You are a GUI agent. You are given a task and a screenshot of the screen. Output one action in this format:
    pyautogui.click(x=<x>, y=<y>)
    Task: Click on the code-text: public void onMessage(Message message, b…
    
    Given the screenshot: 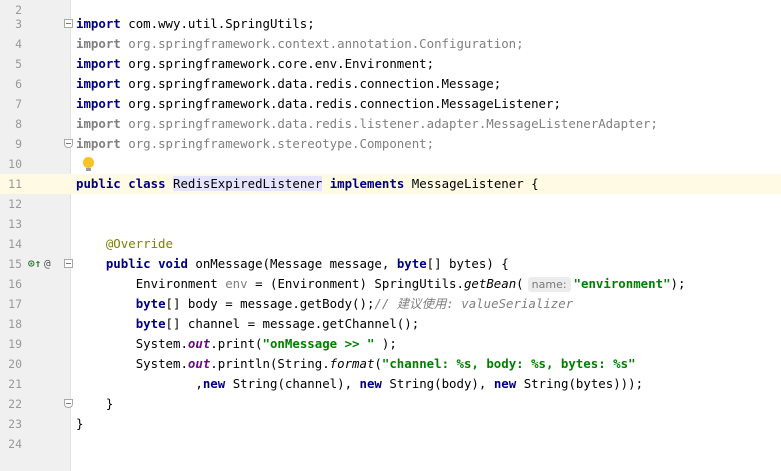 What is the action you would take?
    pyautogui.click(x=307, y=263)
    